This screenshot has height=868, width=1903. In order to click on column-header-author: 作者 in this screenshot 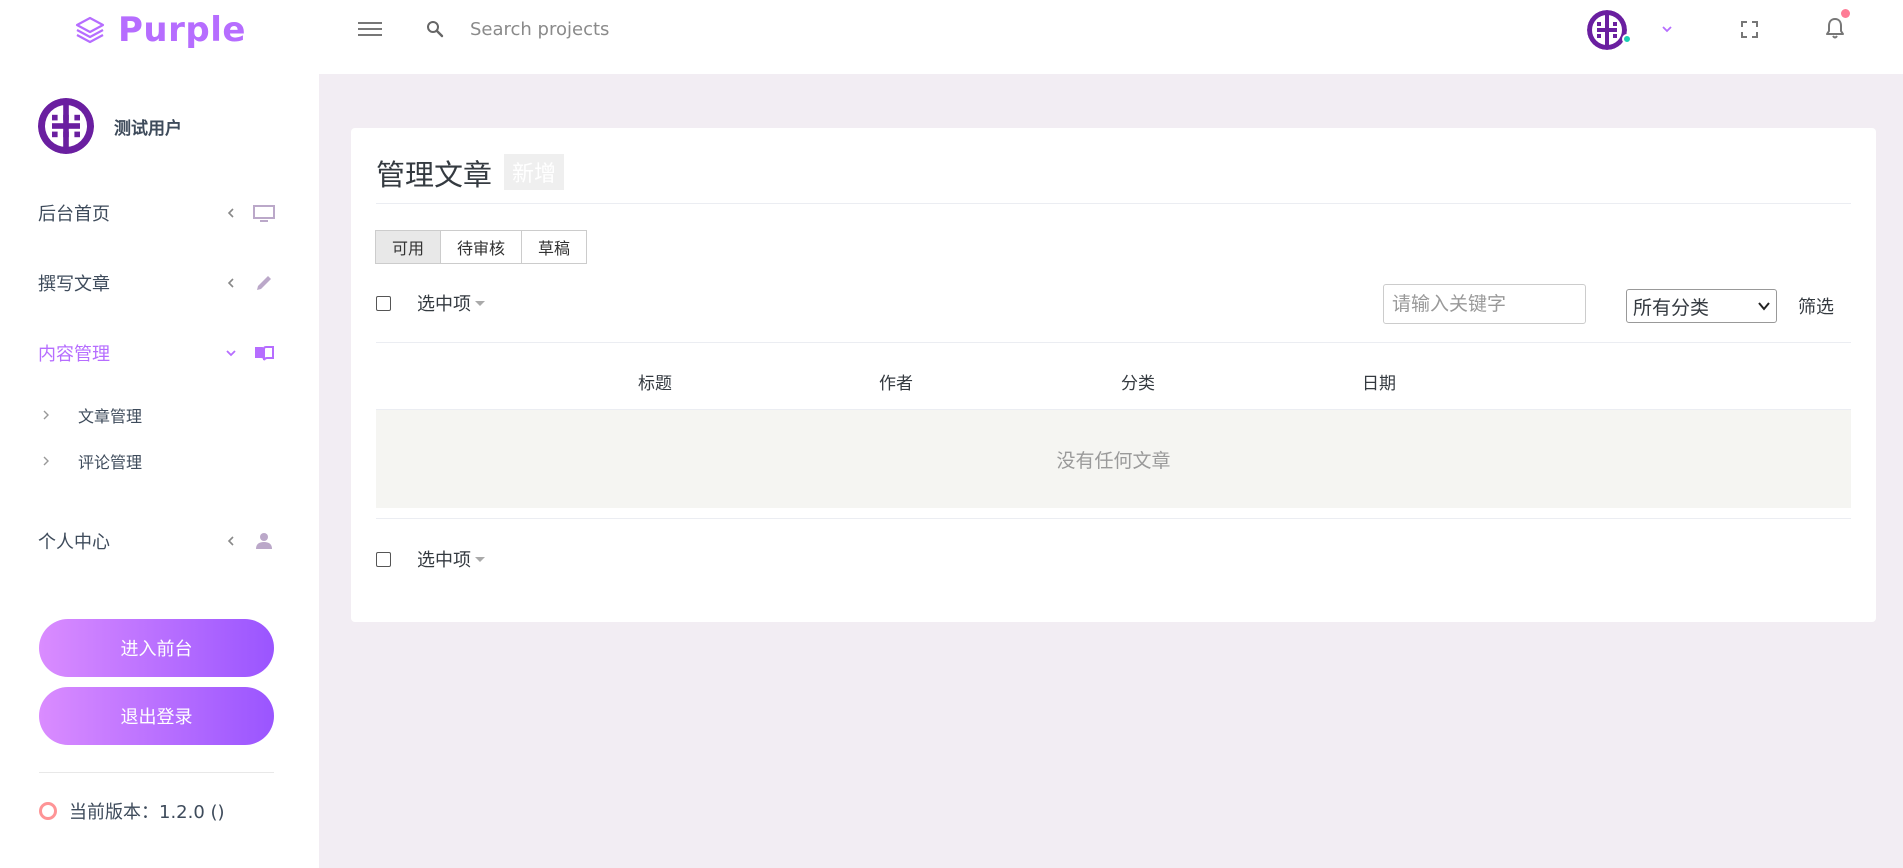, I will do `click(896, 381)`.